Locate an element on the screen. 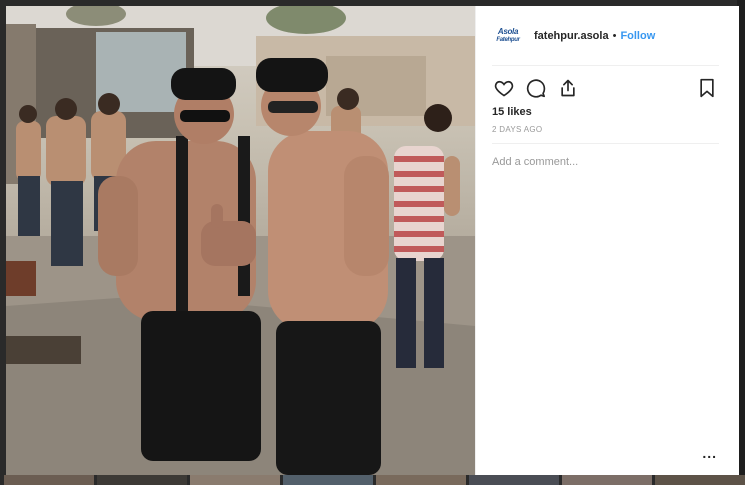  comment-icon is located at coordinates (536, 88).